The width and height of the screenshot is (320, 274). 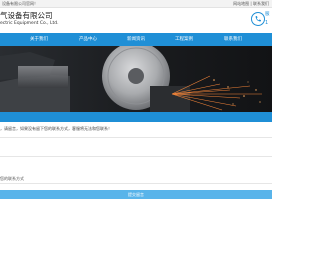 What do you see at coordinates (88, 39) in the screenshot?
I see `nav-item-products: 产品中心` at bounding box center [88, 39].